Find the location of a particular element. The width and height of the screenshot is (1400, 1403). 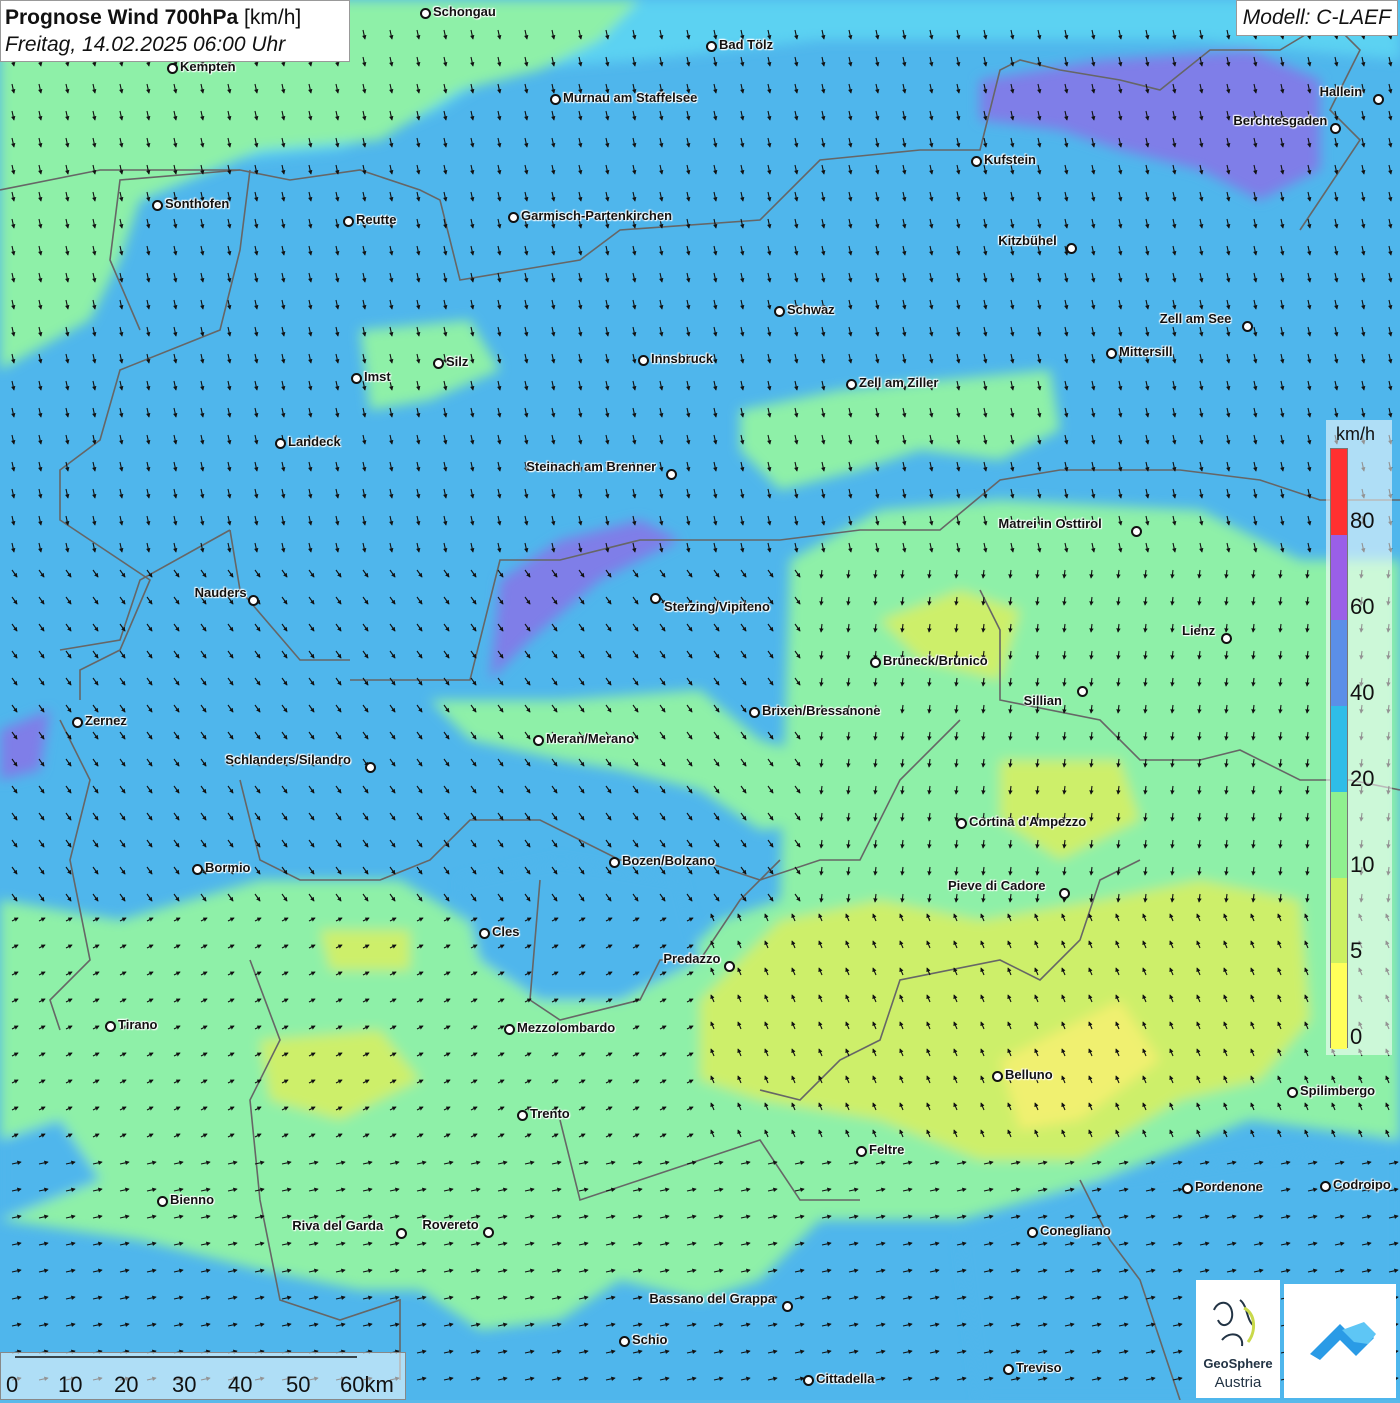

city-label: Predazzo is located at coordinates (692, 958).